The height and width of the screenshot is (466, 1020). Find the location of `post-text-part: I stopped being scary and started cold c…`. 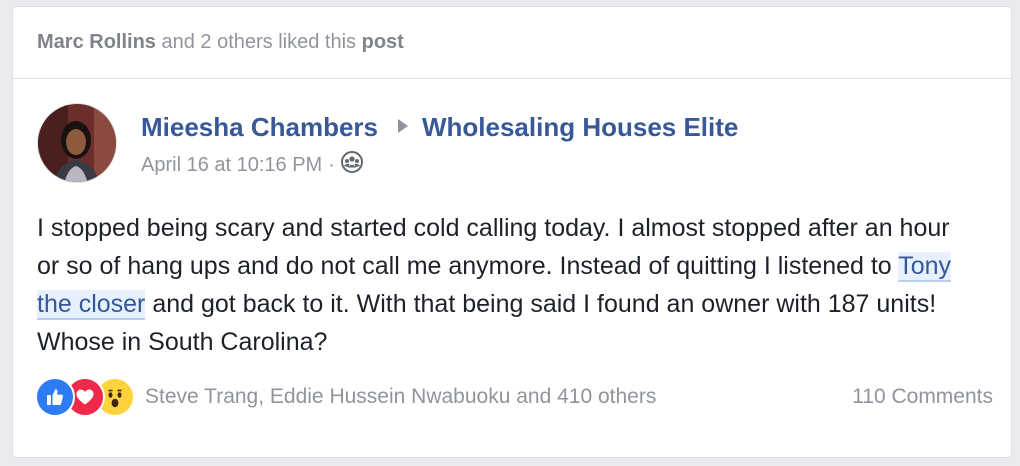

post-text-part: I stopped being scary and started cold c… is located at coordinates (493, 247).